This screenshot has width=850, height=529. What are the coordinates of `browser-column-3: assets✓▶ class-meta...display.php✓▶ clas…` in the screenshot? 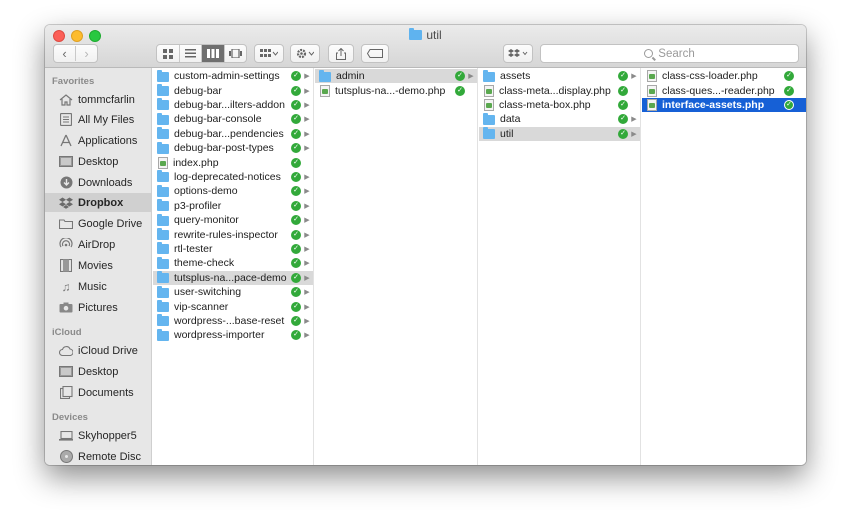 It's located at (560, 266).